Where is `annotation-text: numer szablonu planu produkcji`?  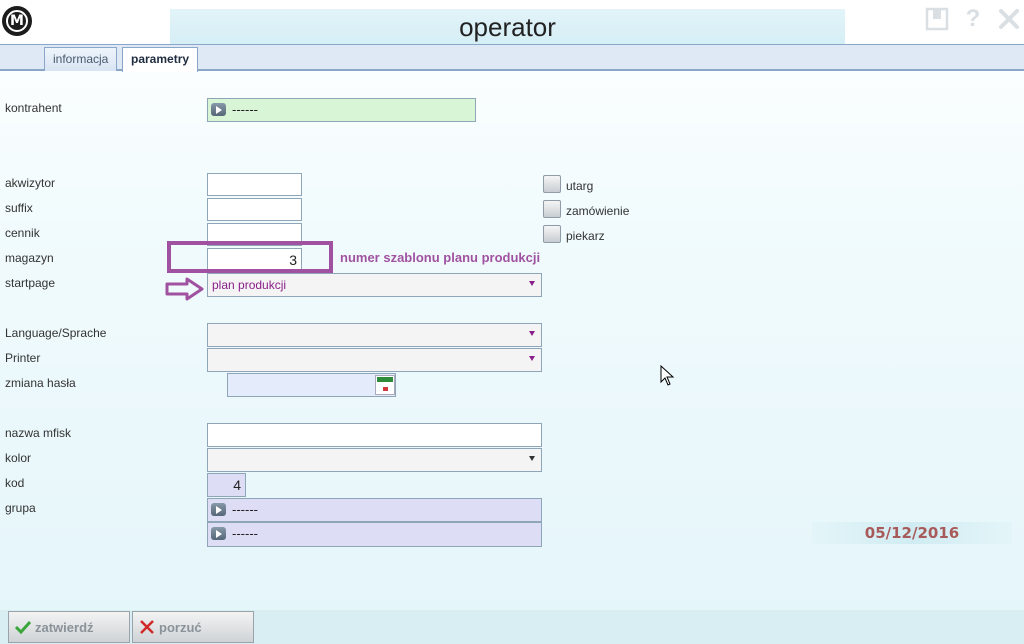 annotation-text: numer szablonu planu produkcji is located at coordinates (440, 257).